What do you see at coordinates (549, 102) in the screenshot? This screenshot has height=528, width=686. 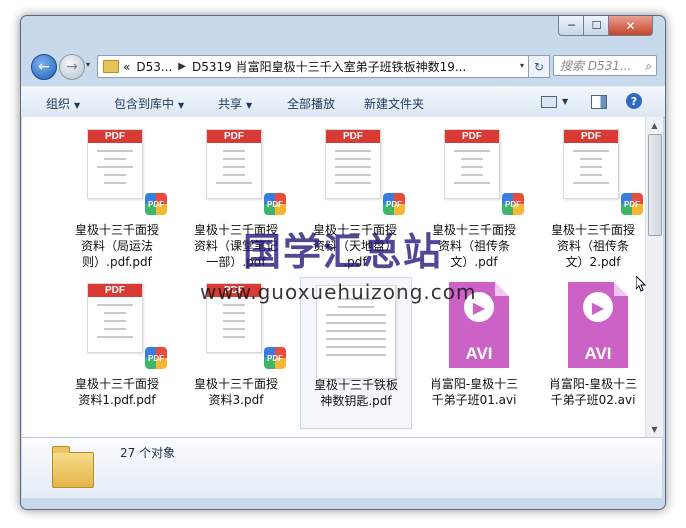 I see `change-view-icon` at bounding box center [549, 102].